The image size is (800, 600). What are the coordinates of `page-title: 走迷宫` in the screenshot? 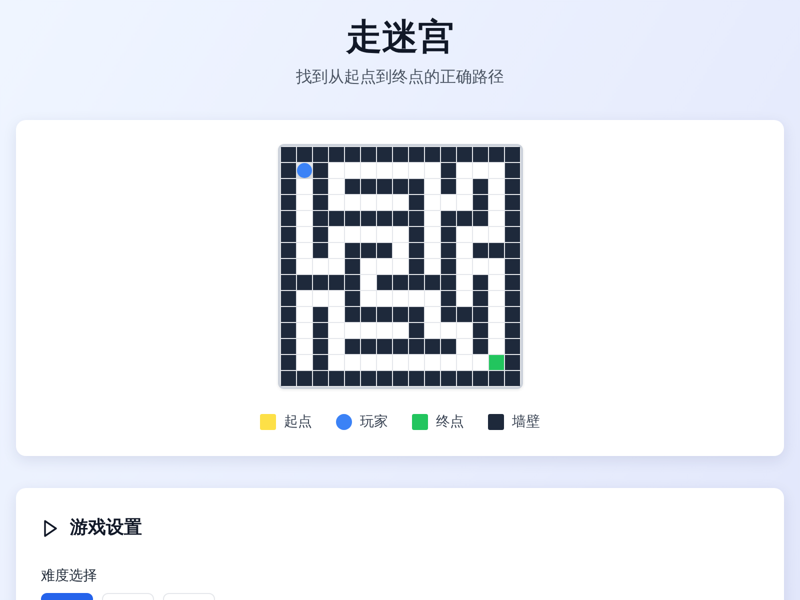 It's located at (400, 38).